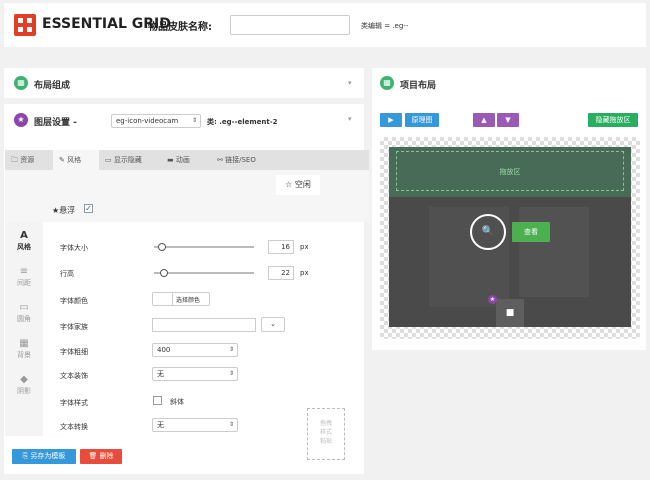  What do you see at coordinates (531, 232) in the screenshot?
I see `view-button: 查看` at bounding box center [531, 232].